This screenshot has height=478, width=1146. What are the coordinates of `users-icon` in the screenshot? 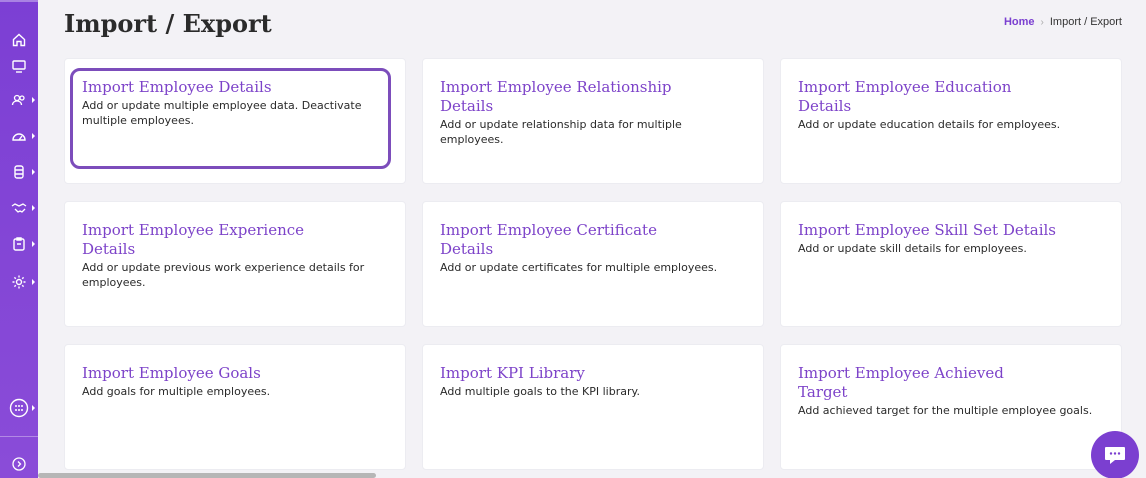 It's located at (19, 100).